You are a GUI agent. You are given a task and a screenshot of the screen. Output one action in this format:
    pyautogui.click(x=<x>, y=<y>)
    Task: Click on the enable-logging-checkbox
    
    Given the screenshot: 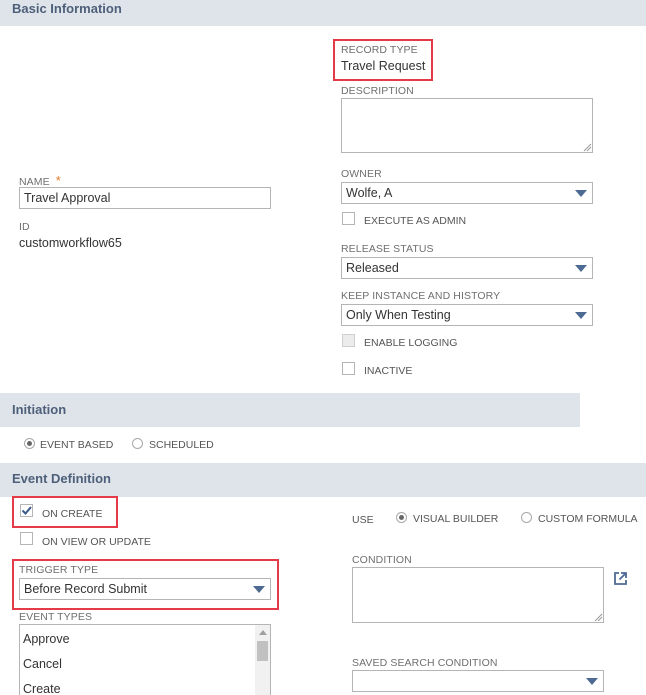 What is the action you would take?
    pyautogui.click(x=348, y=340)
    